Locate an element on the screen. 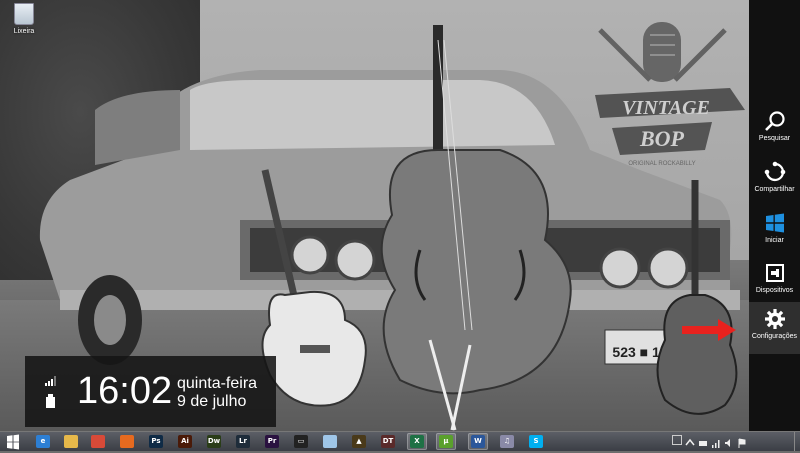  tray-battery-icon is located at coordinates (703, 440).